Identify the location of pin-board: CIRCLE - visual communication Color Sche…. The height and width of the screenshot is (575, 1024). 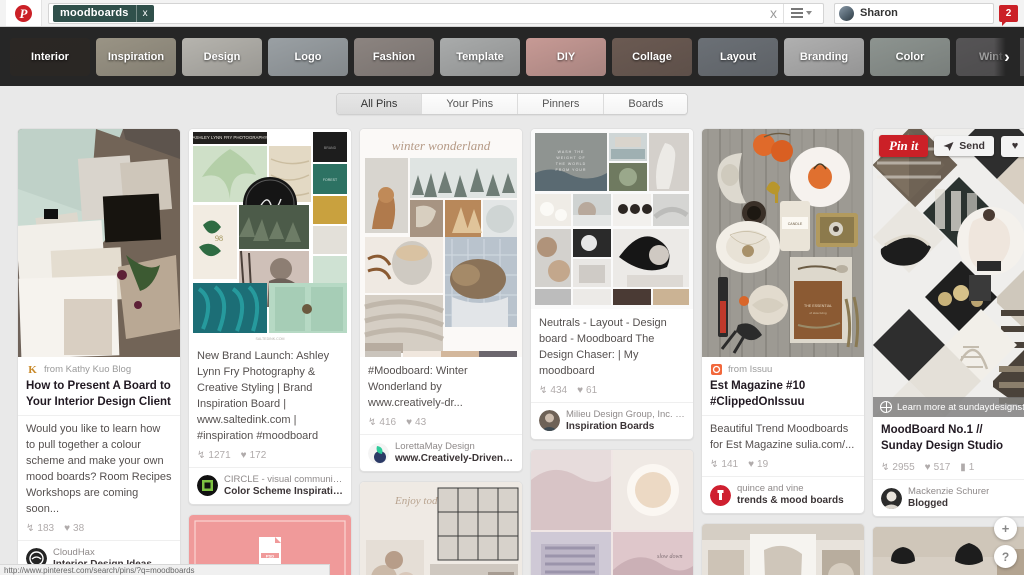
(270, 485).